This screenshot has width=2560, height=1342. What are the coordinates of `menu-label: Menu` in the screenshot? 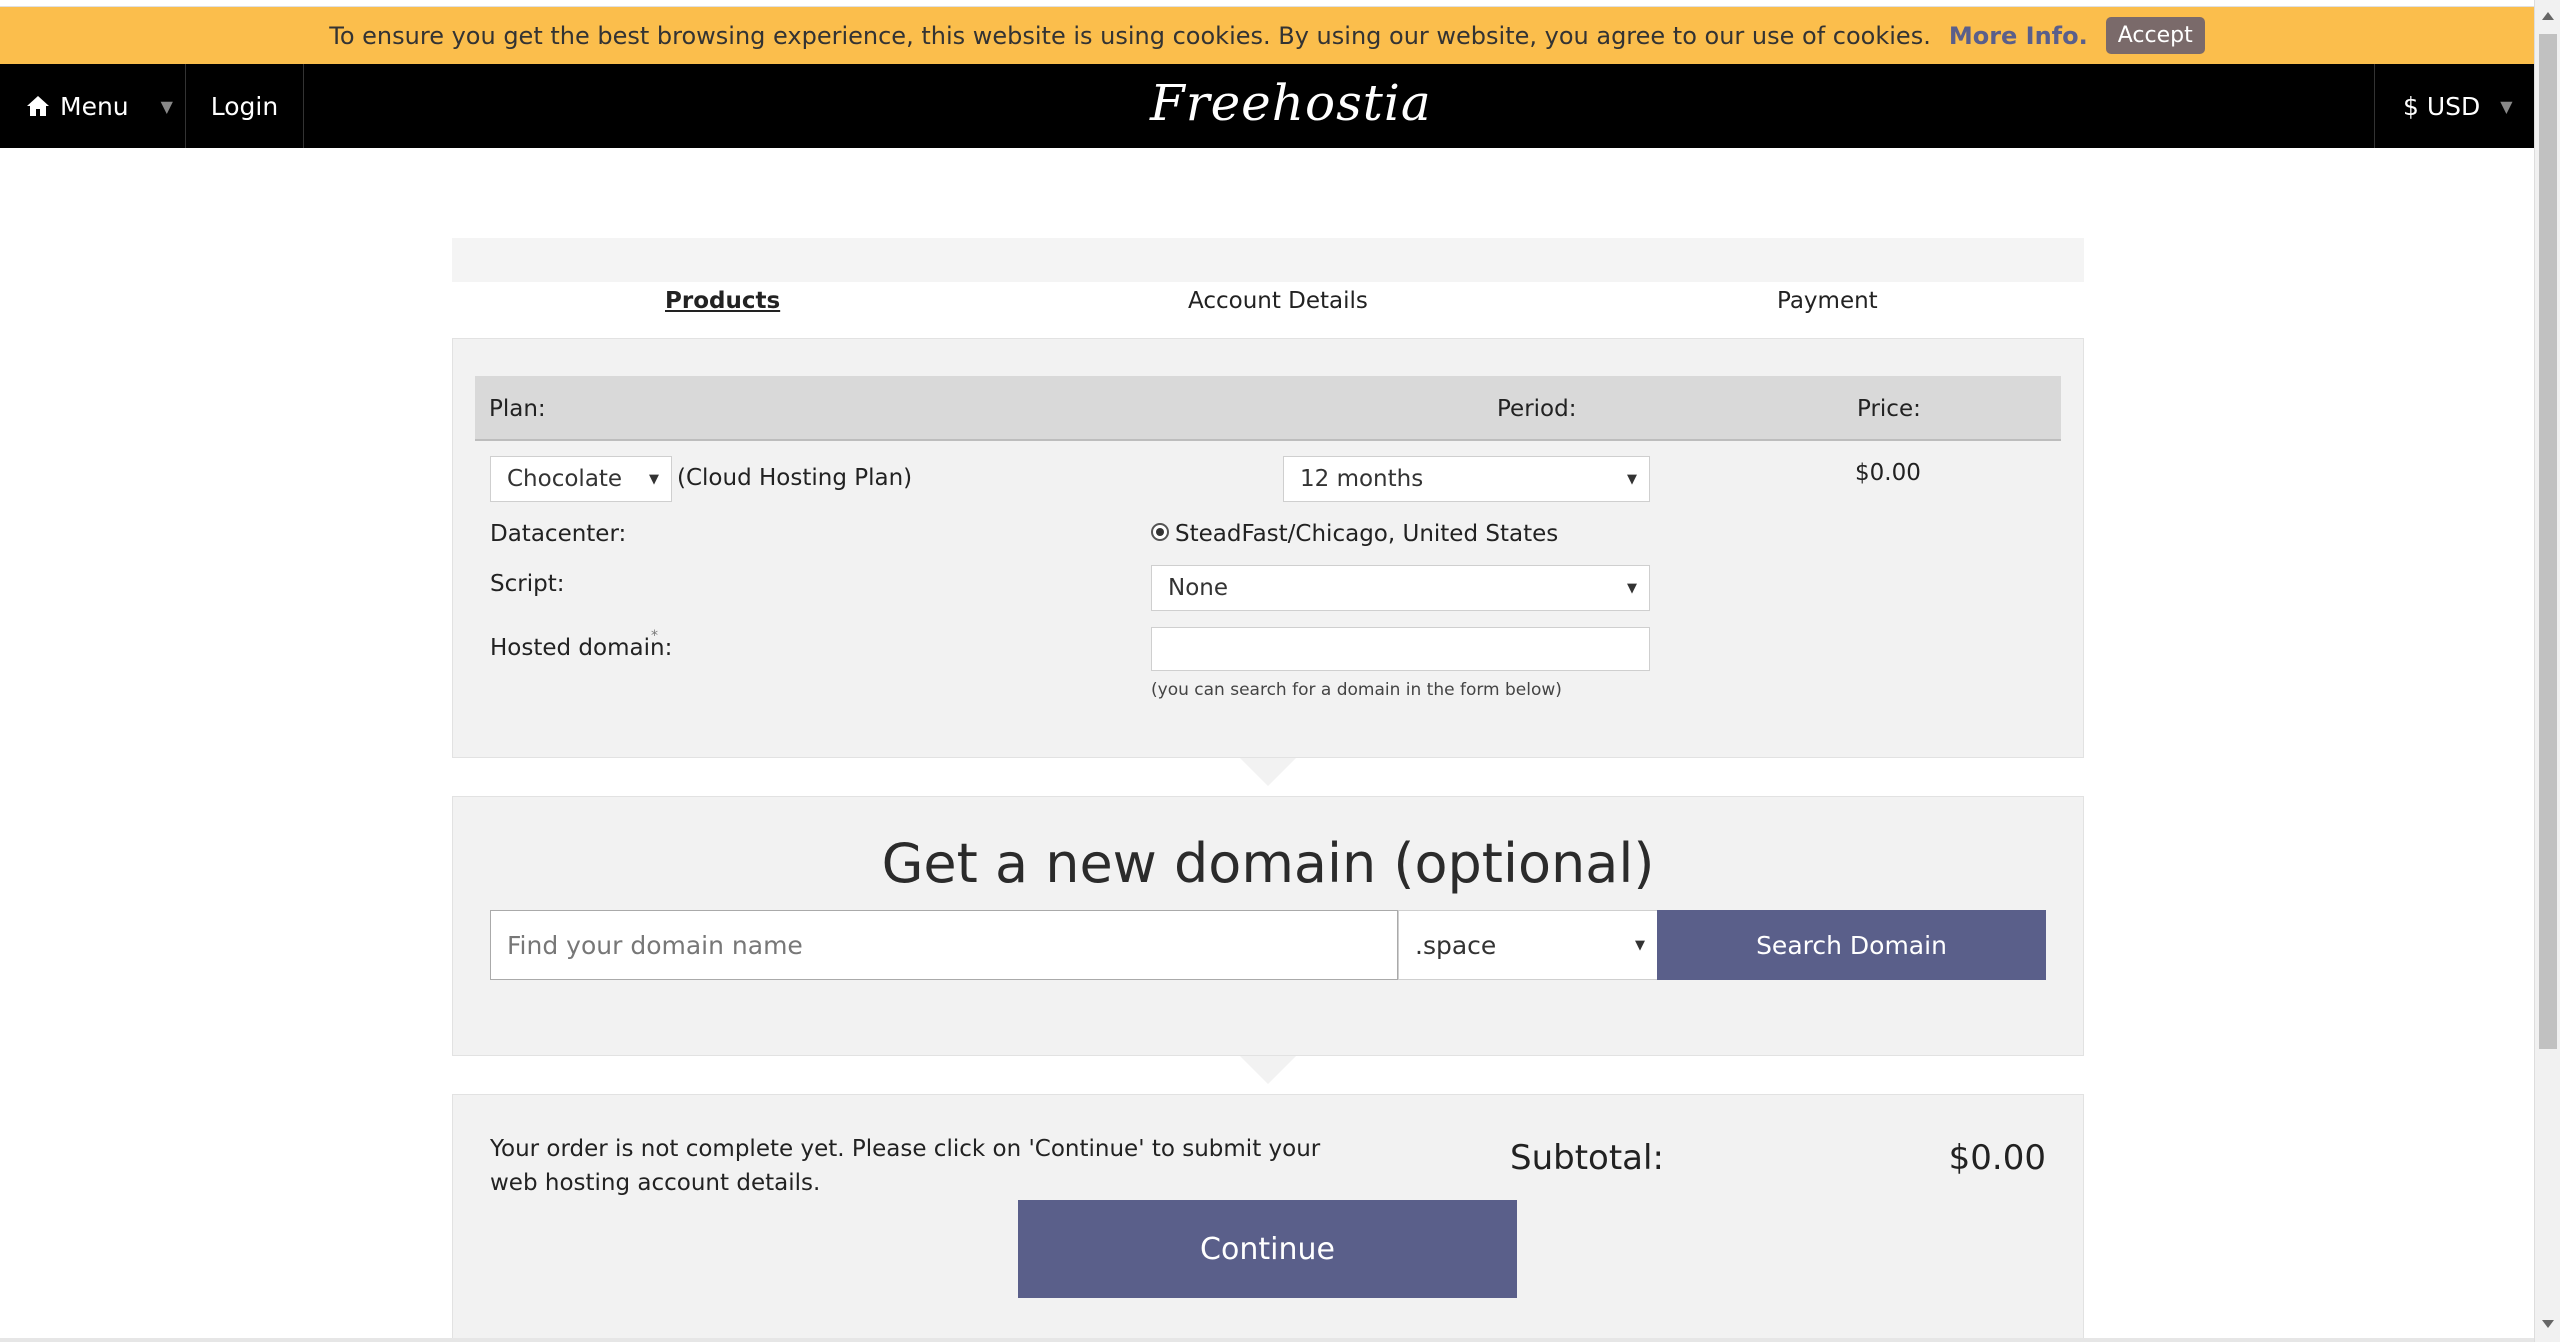 It's located at (94, 106).